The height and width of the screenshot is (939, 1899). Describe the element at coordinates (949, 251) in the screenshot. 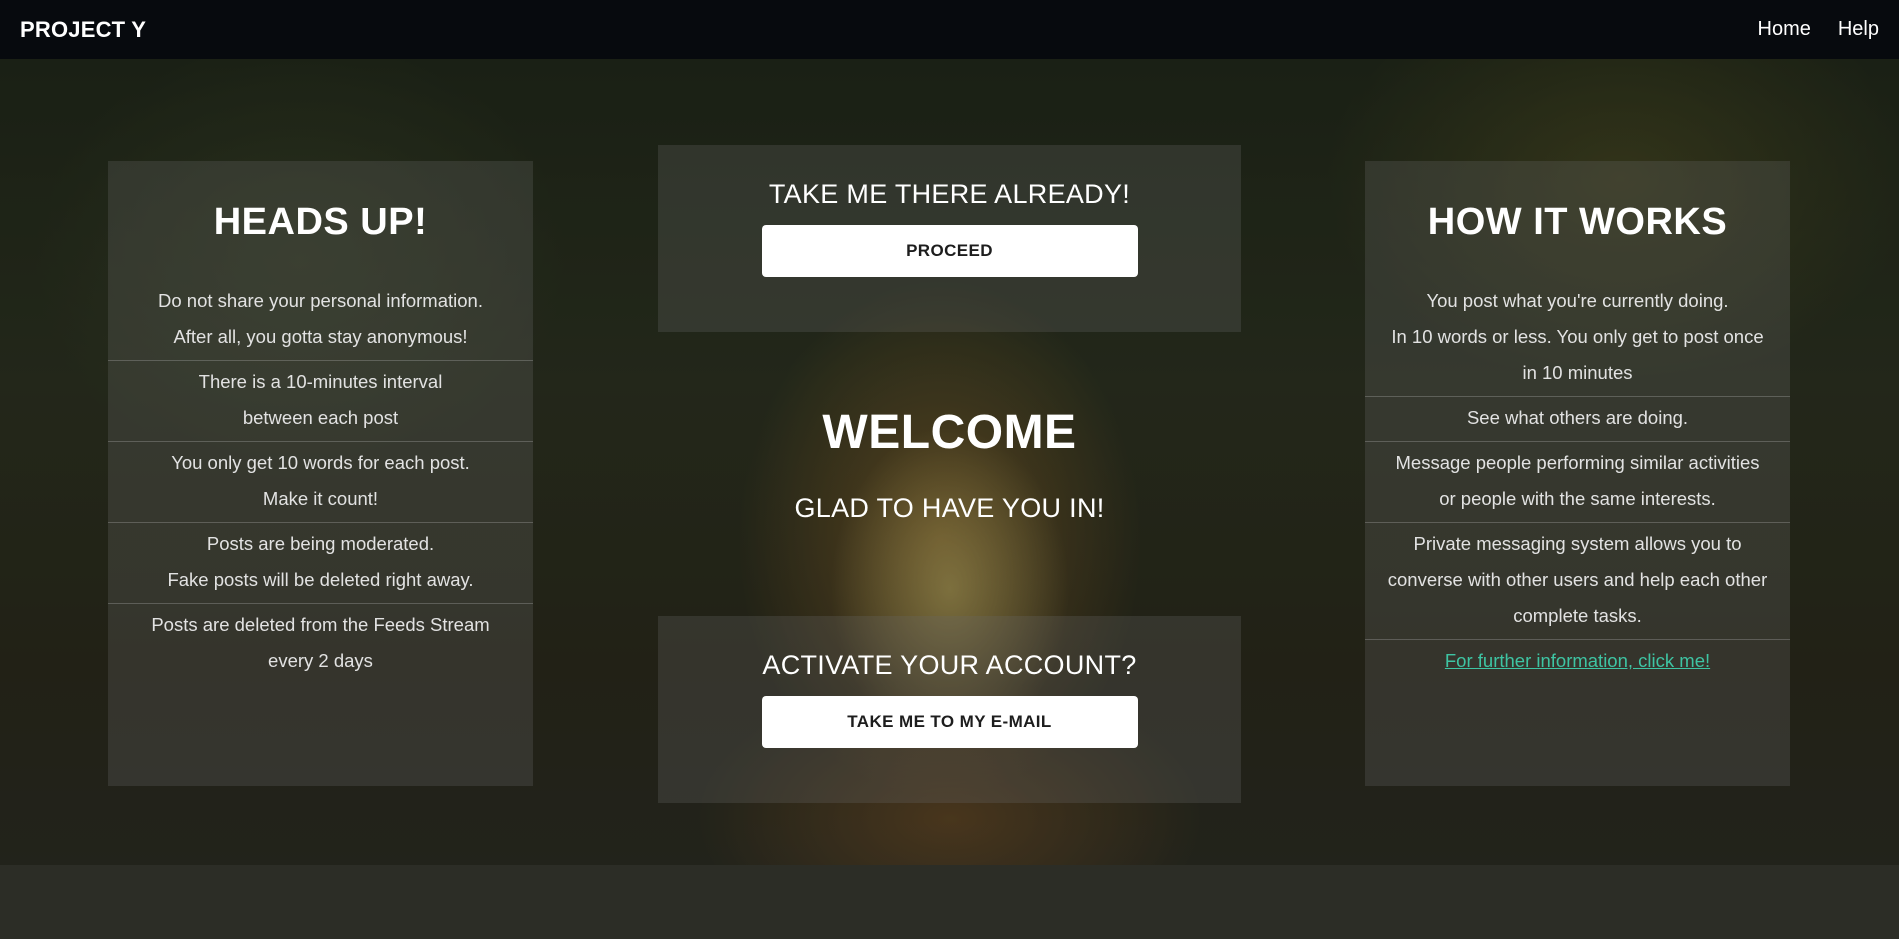

I see `proceed-button: PROCEED` at that location.